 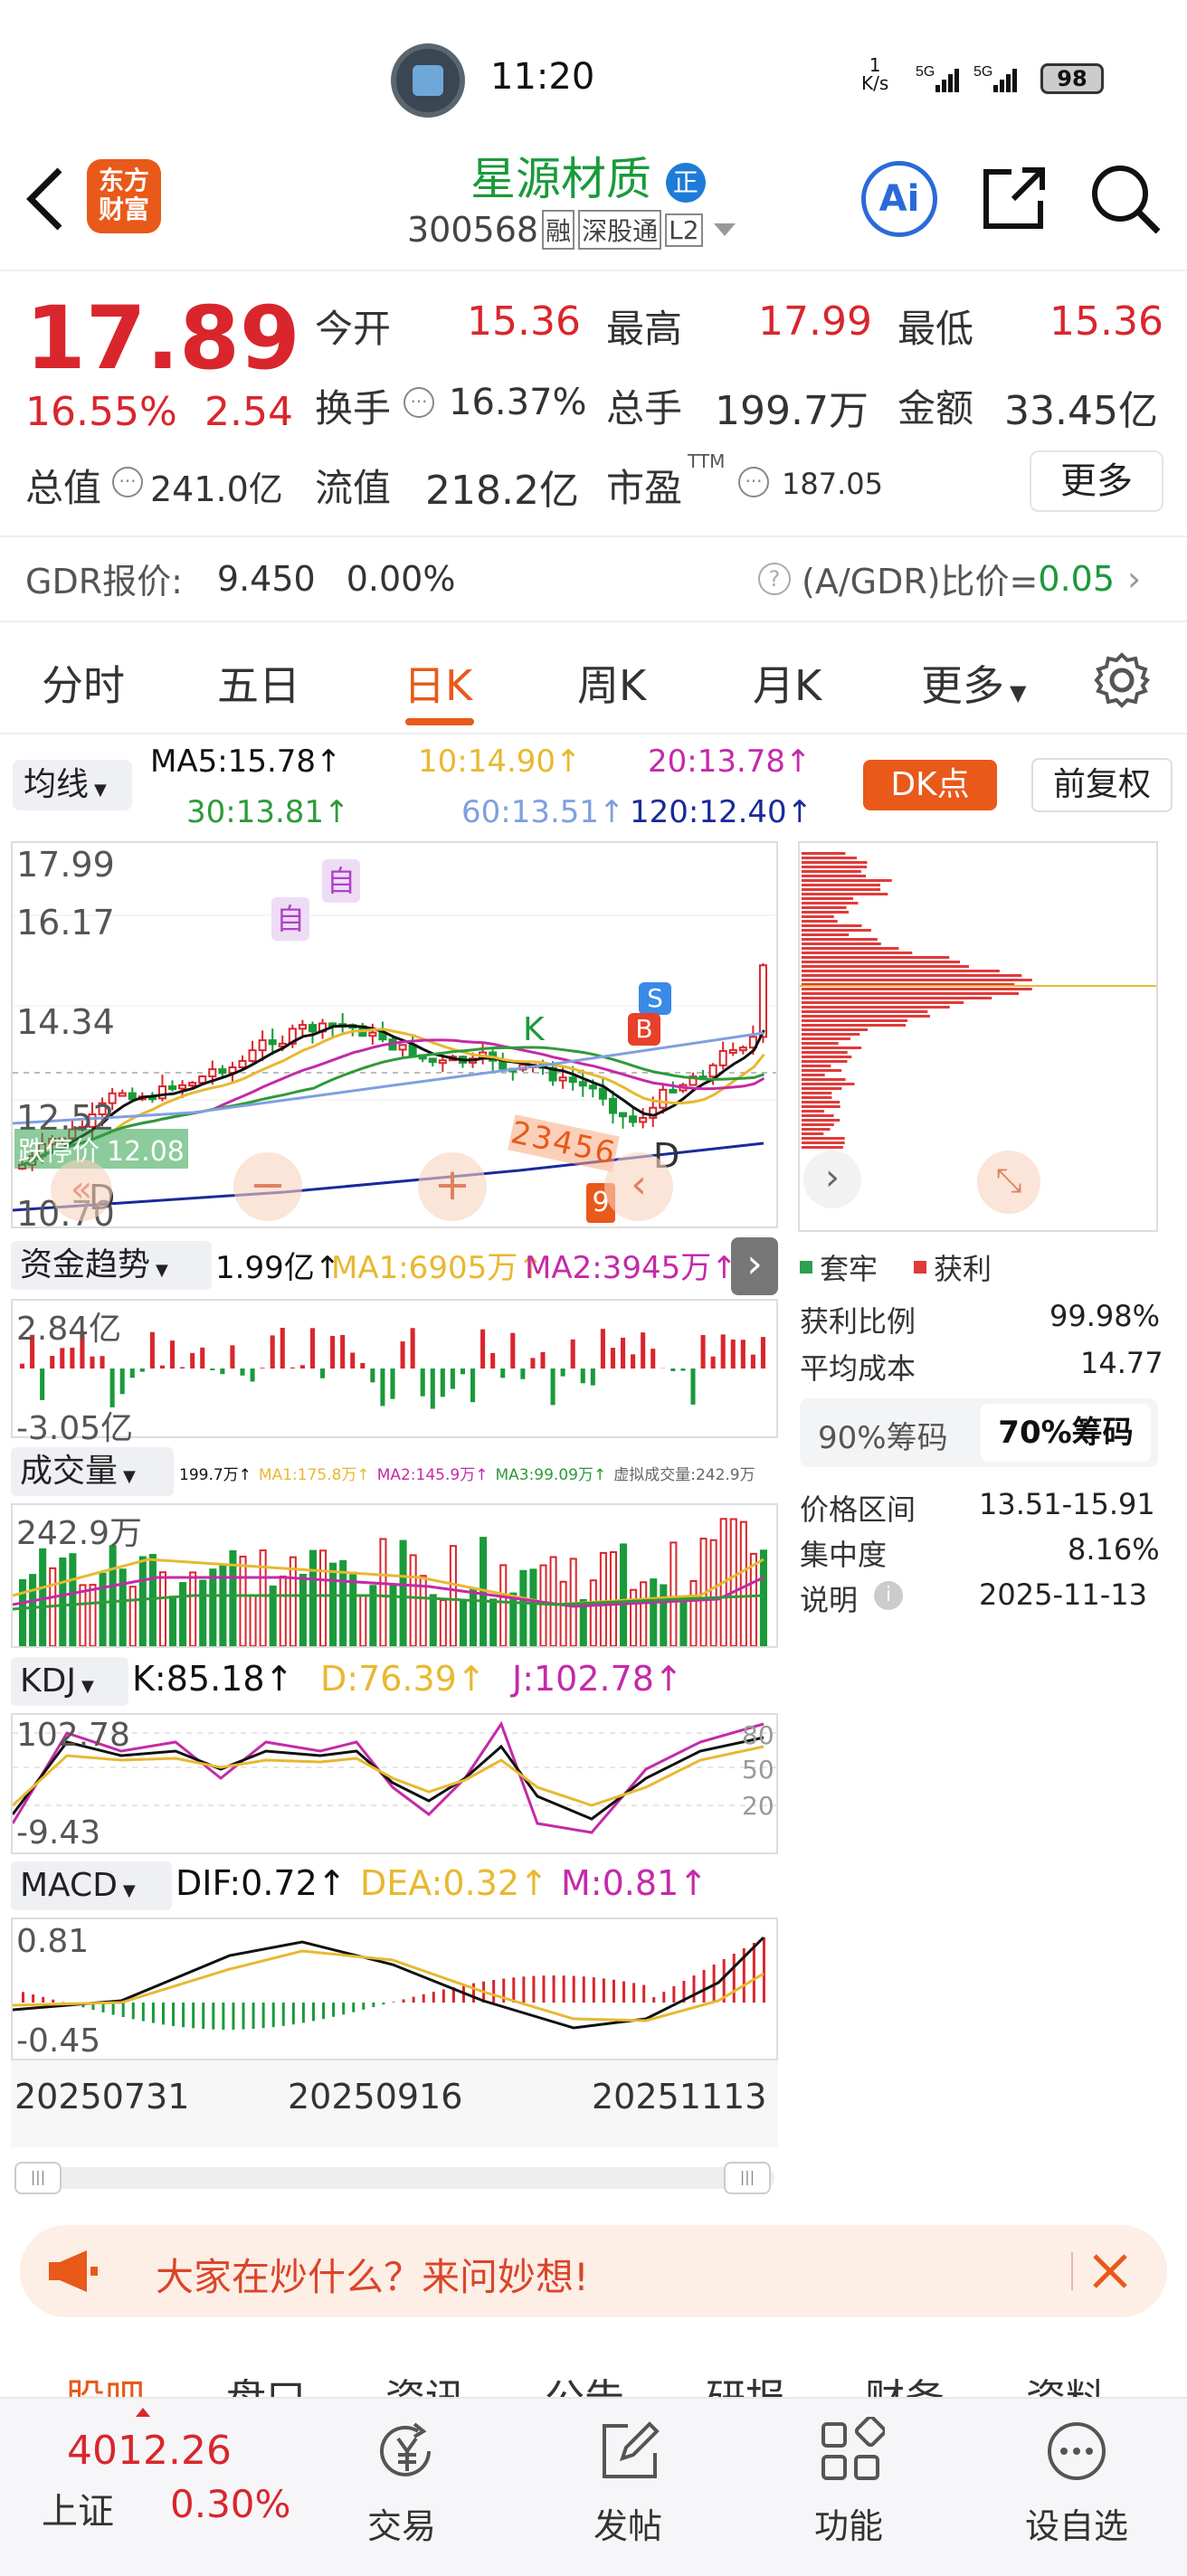 What do you see at coordinates (858, 1369) in the screenshot?
I see `avg-cost-label: 平均成本` at bounding box center [858, 1369].